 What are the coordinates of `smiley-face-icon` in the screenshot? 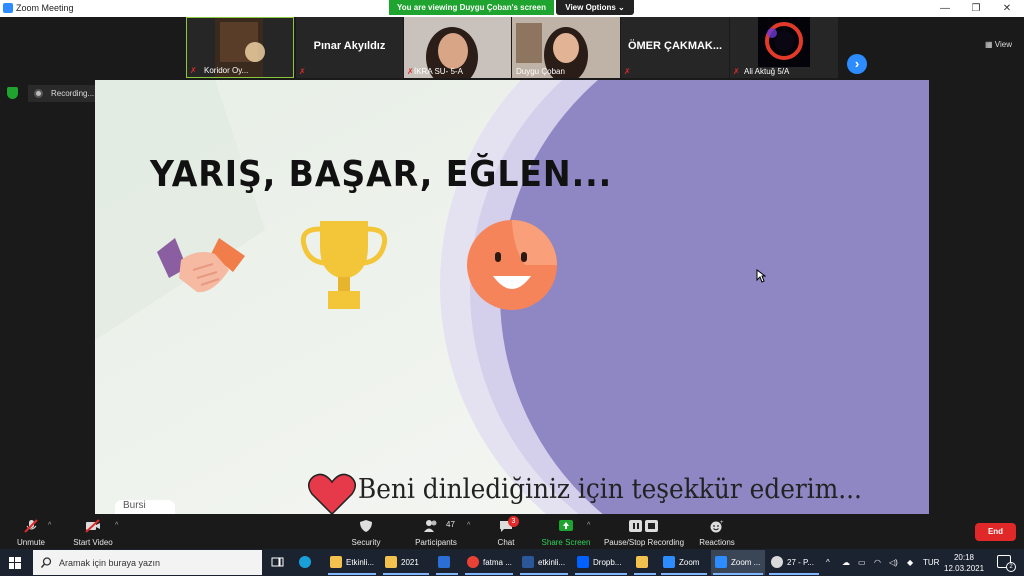 It's located at (512, 265).